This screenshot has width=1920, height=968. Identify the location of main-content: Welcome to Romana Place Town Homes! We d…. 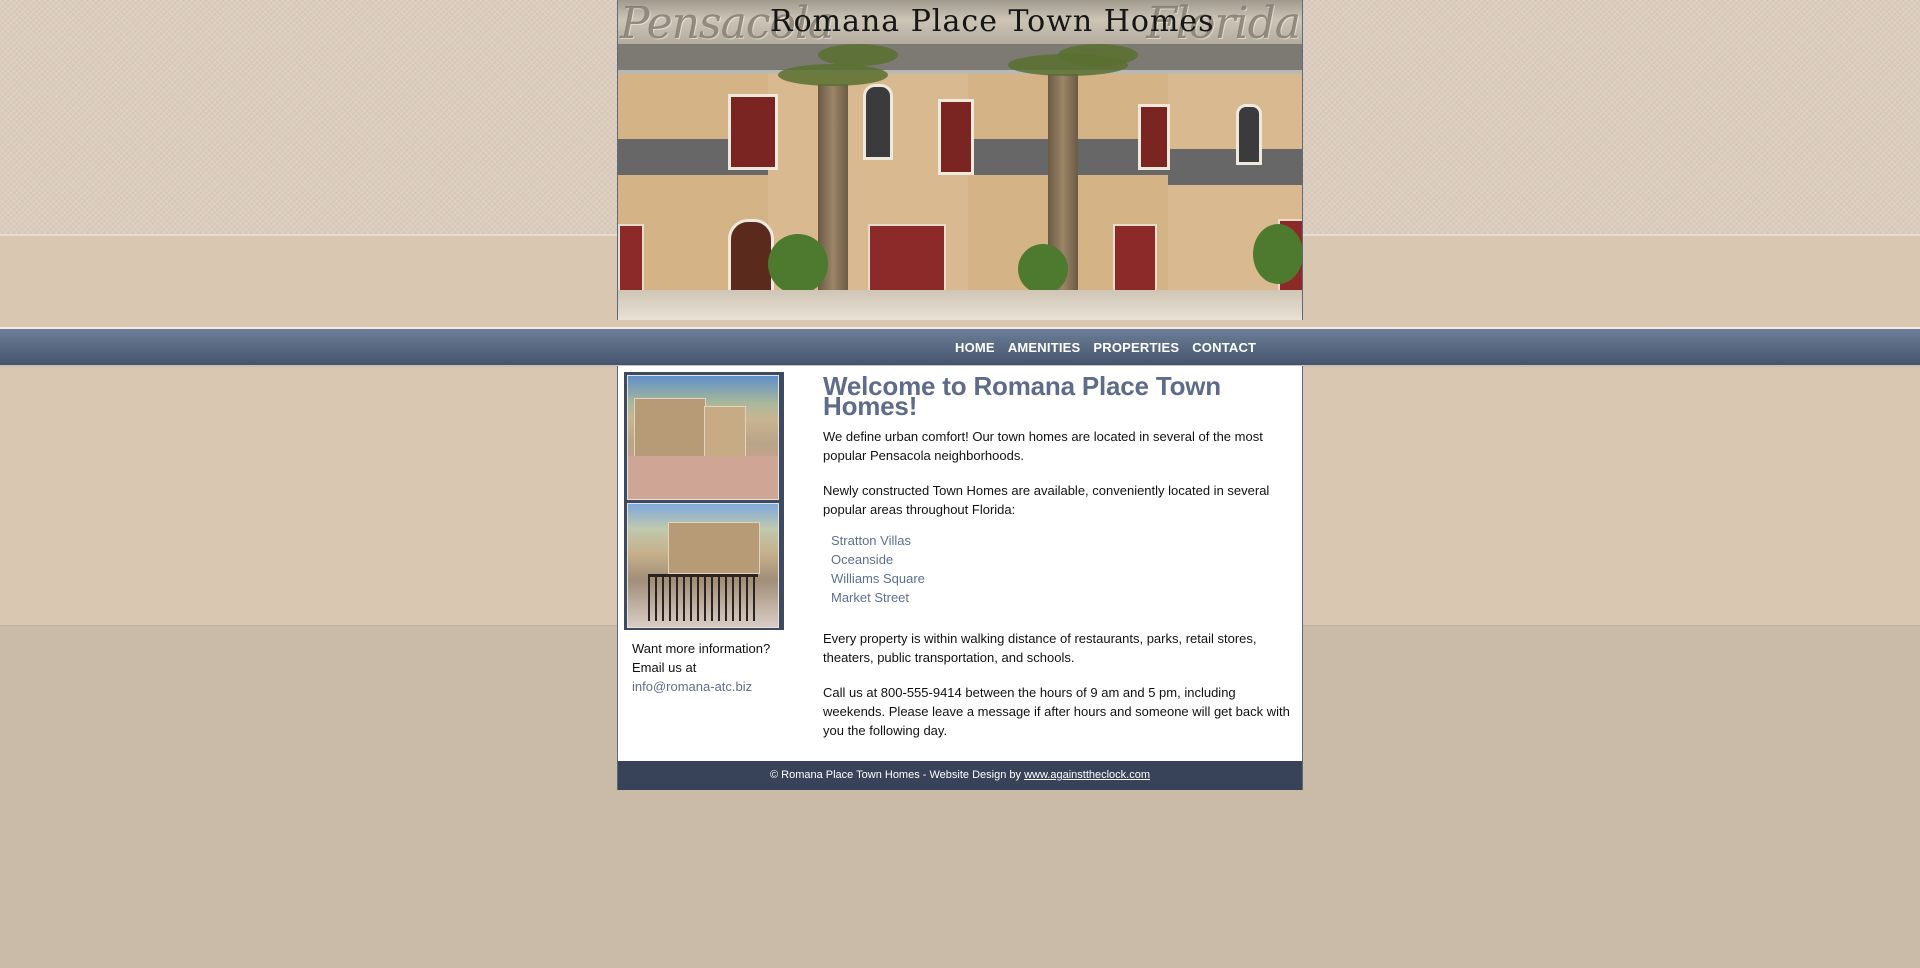
(1058, 555).